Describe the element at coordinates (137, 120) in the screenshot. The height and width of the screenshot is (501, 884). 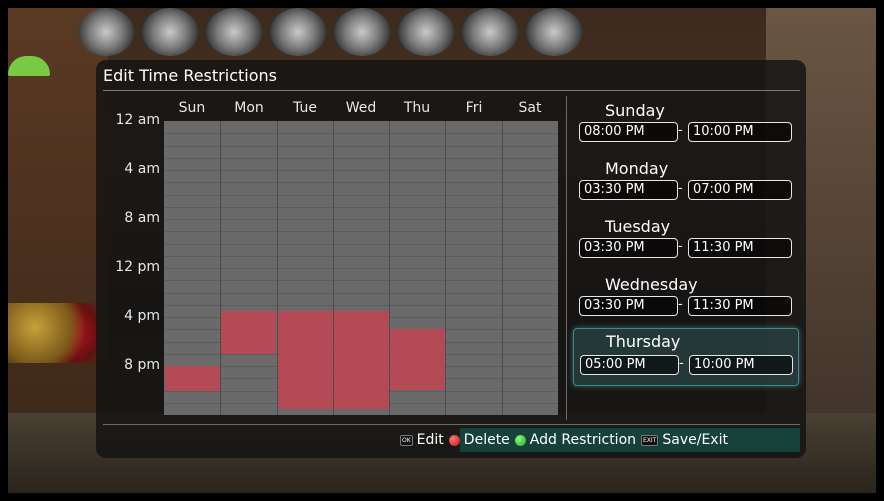
I see `hour-label-12am: 12 am` at that location.